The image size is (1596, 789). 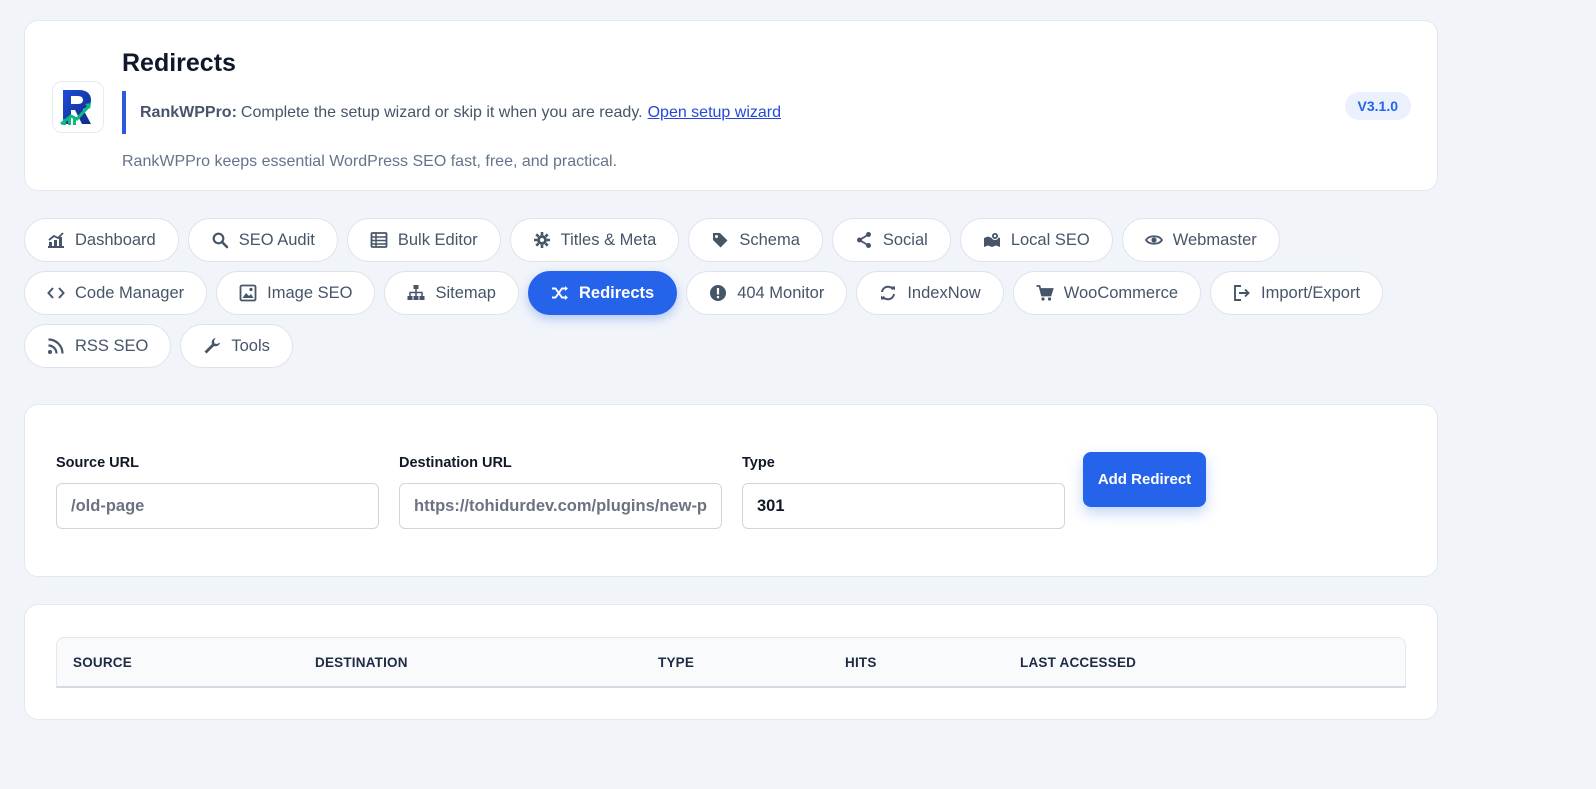 I want to click on export-icon, so click(x=1242, y=293).